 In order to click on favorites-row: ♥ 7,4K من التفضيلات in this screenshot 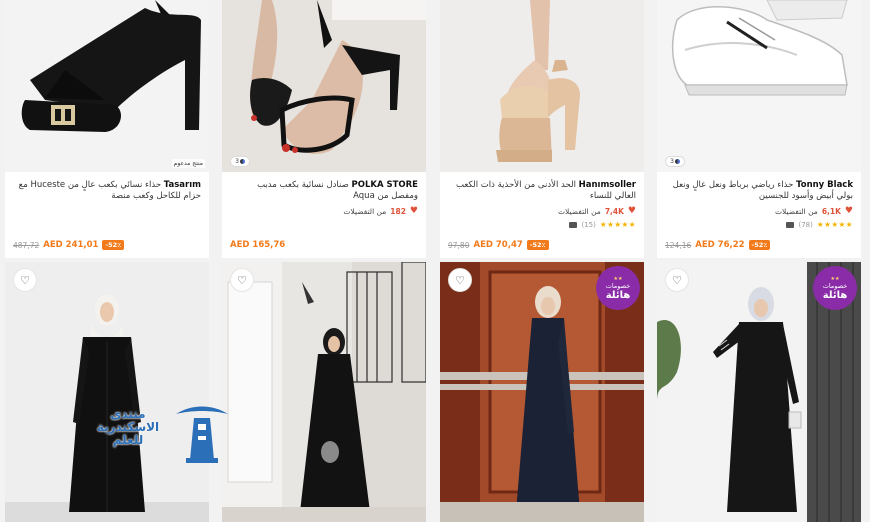, I will do `click(542, 211)`.